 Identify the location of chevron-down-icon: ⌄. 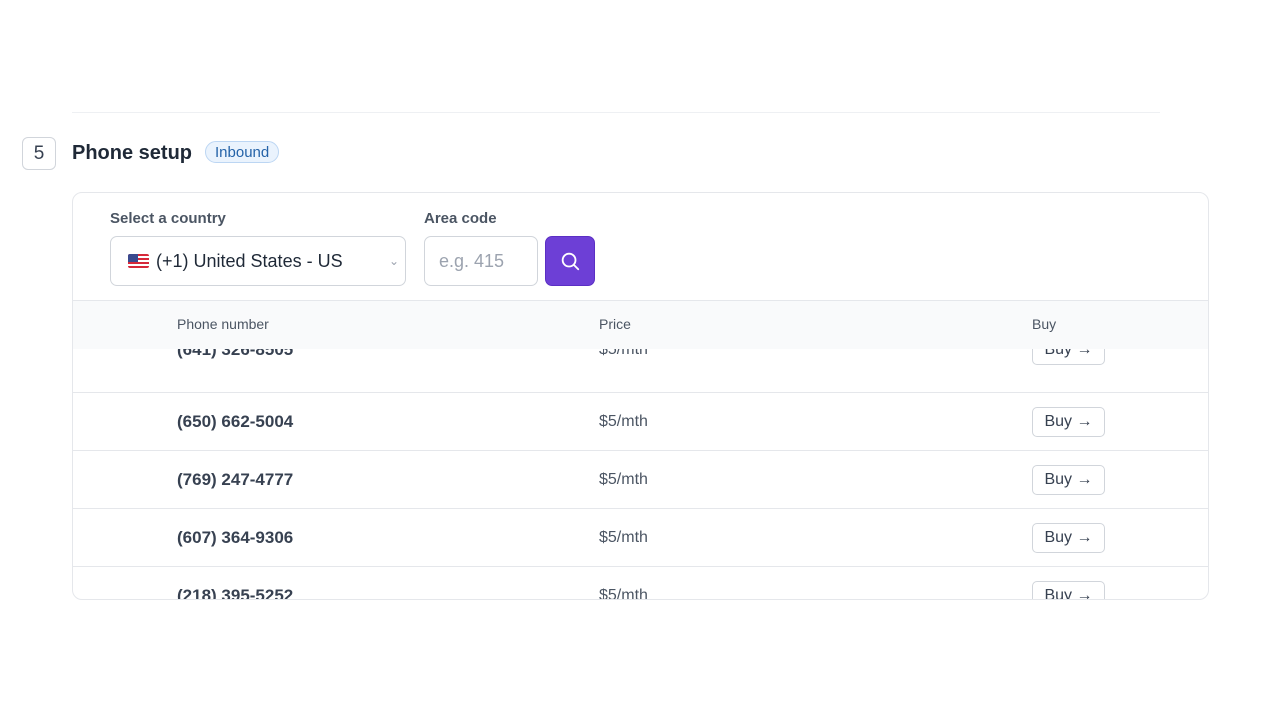
(393, 261).